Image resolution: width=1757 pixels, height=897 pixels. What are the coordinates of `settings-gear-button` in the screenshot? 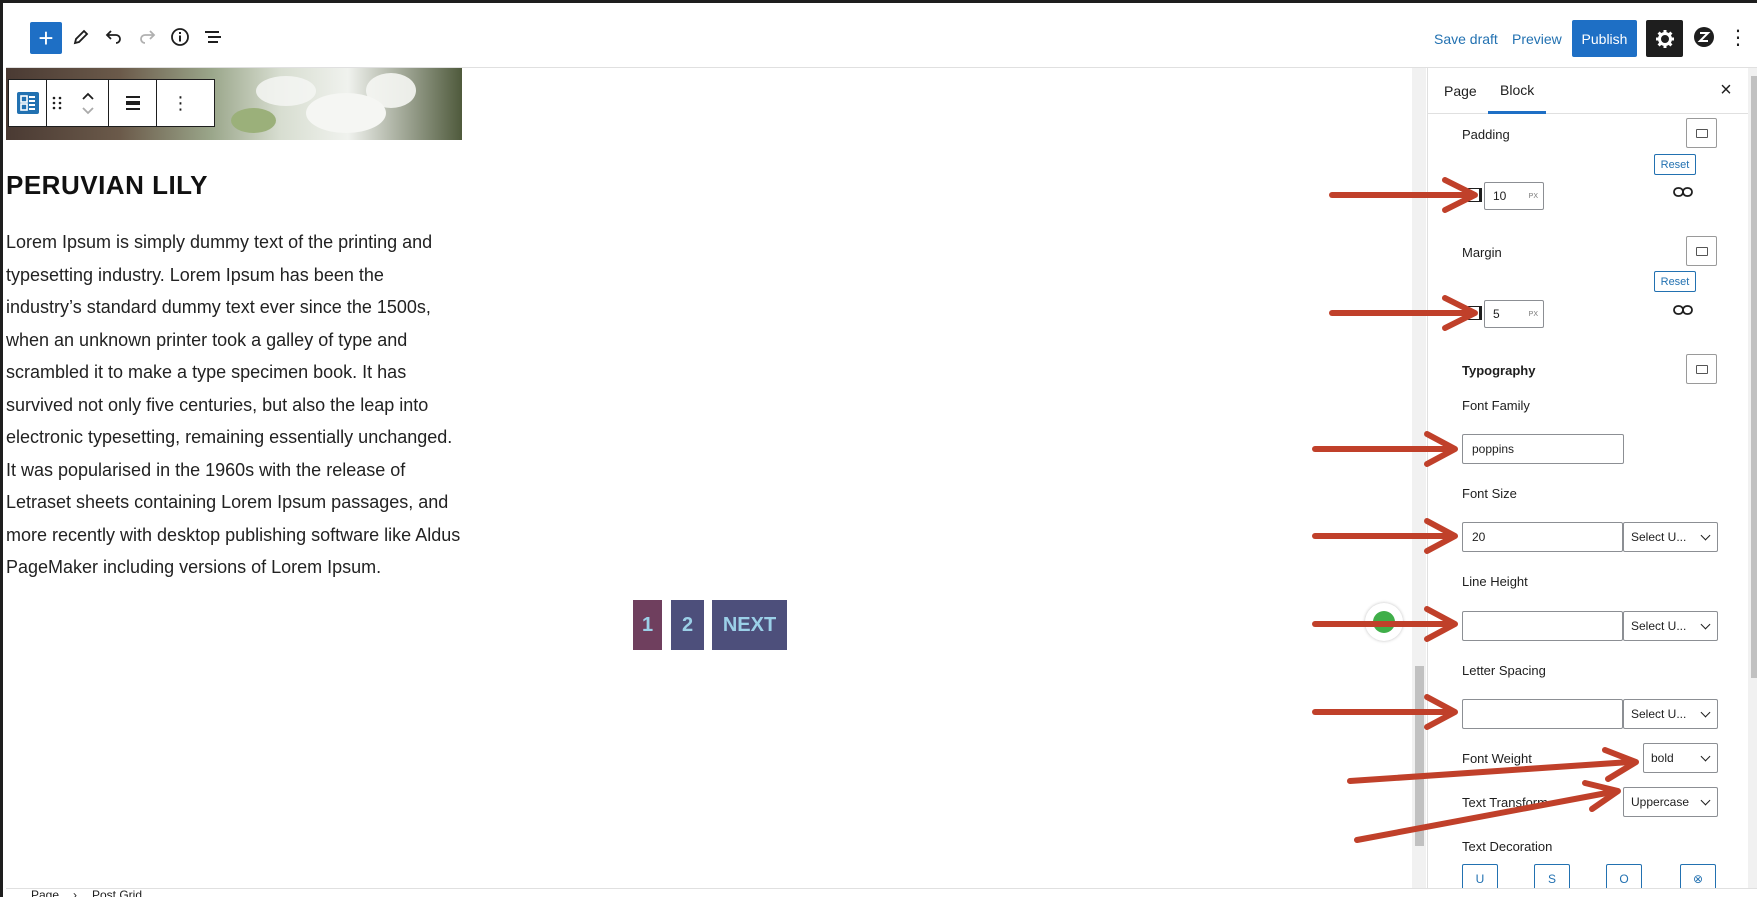 It's located at (1664, 38).